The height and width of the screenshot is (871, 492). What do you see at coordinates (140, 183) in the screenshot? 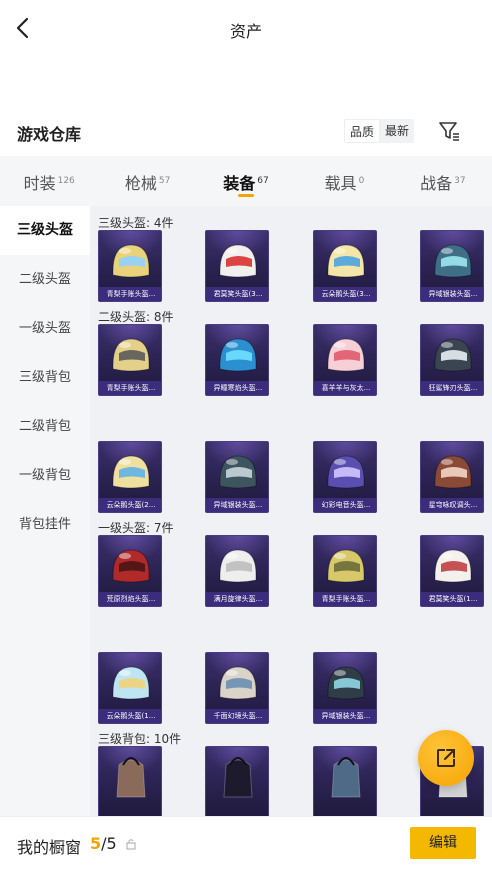
I see `tab-label: 枪械` at bounding box center [140, 183].